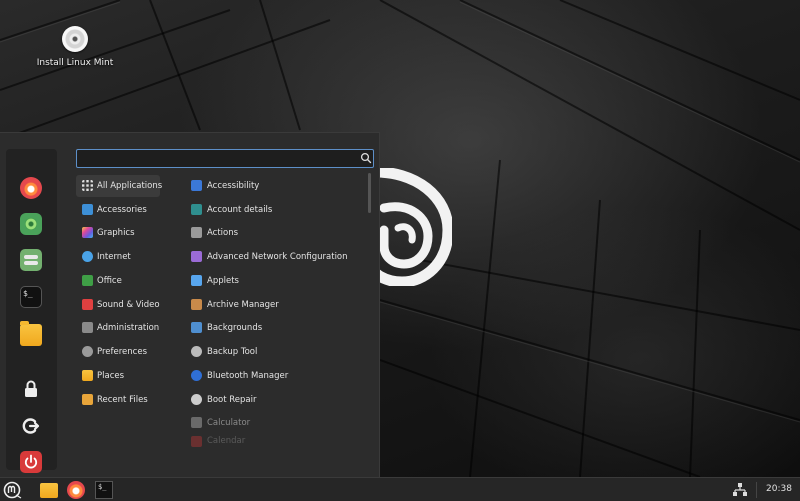  Describe the element at coordinates (87, 304) in the screenshot. I see `sound-video-icon` at that location.